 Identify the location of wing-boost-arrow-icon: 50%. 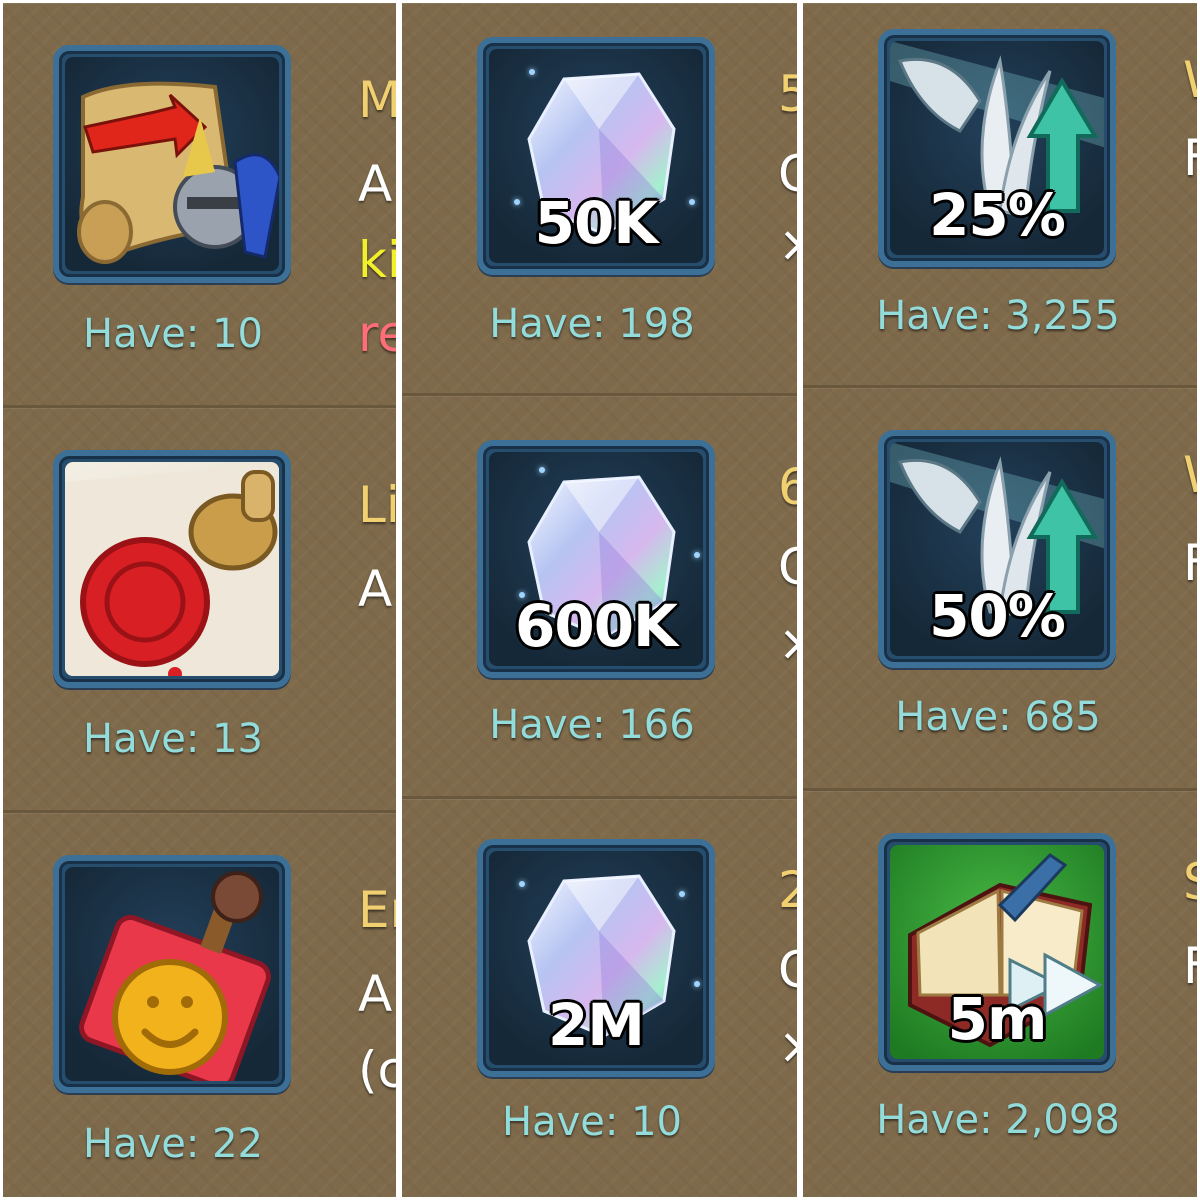
(997, 549).